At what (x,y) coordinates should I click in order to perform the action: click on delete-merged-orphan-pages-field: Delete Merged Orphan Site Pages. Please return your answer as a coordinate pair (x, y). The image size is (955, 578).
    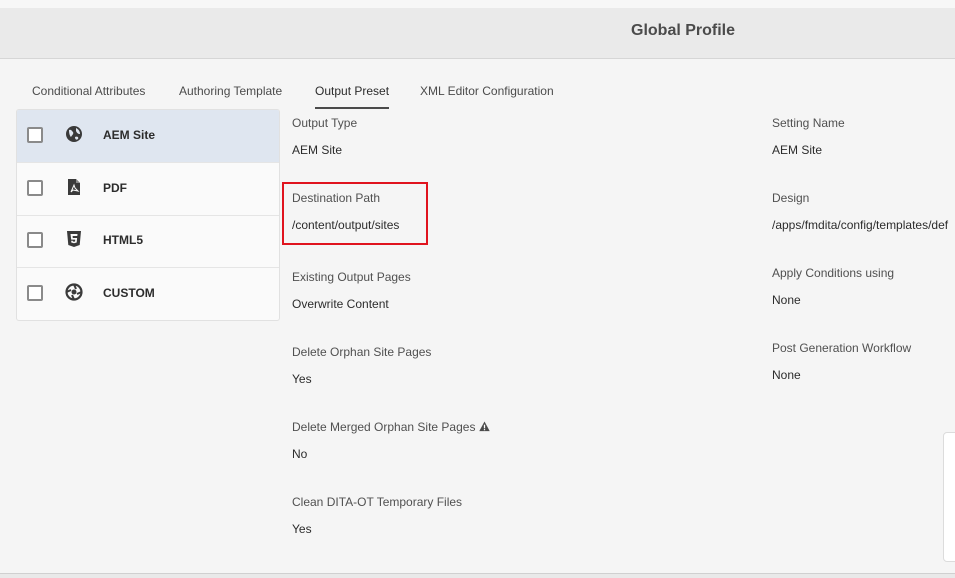
    Looking at the image, I should click on (391, 427).